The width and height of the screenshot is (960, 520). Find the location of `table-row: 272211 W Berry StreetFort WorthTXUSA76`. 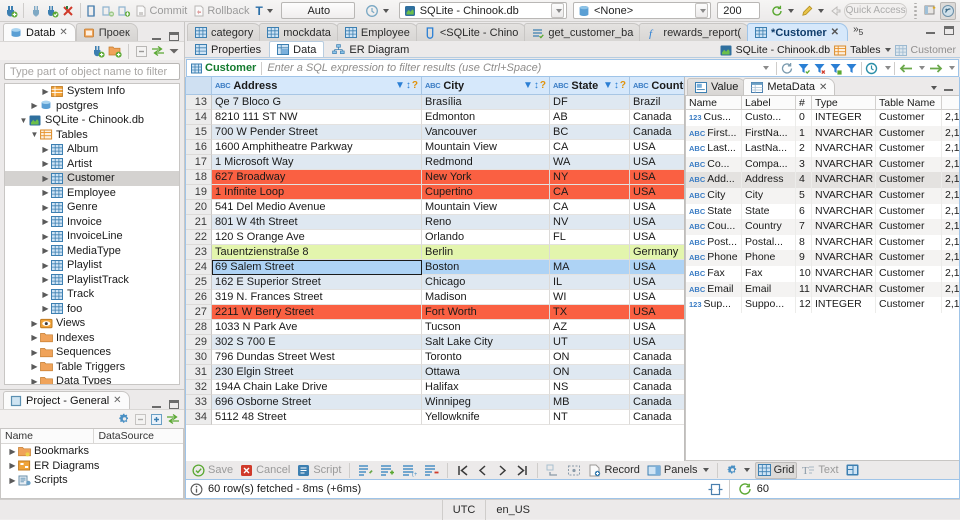

table-row: 272211 W Berry StreetFort WorthTXUSA76 is located at coordinates (435, 312).